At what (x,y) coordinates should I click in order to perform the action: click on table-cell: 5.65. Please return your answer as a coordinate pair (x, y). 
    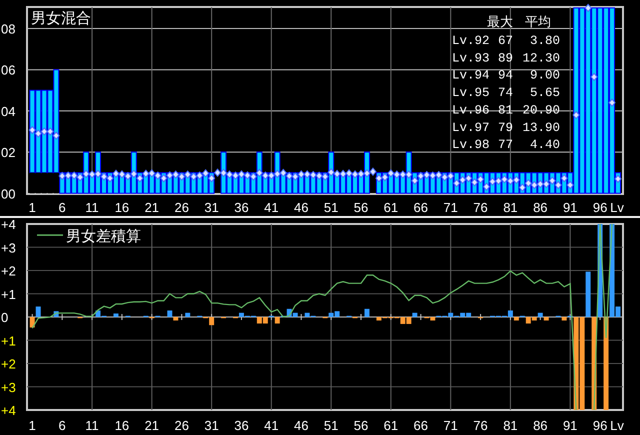
    Looking at the image, I should click on (545, 93).